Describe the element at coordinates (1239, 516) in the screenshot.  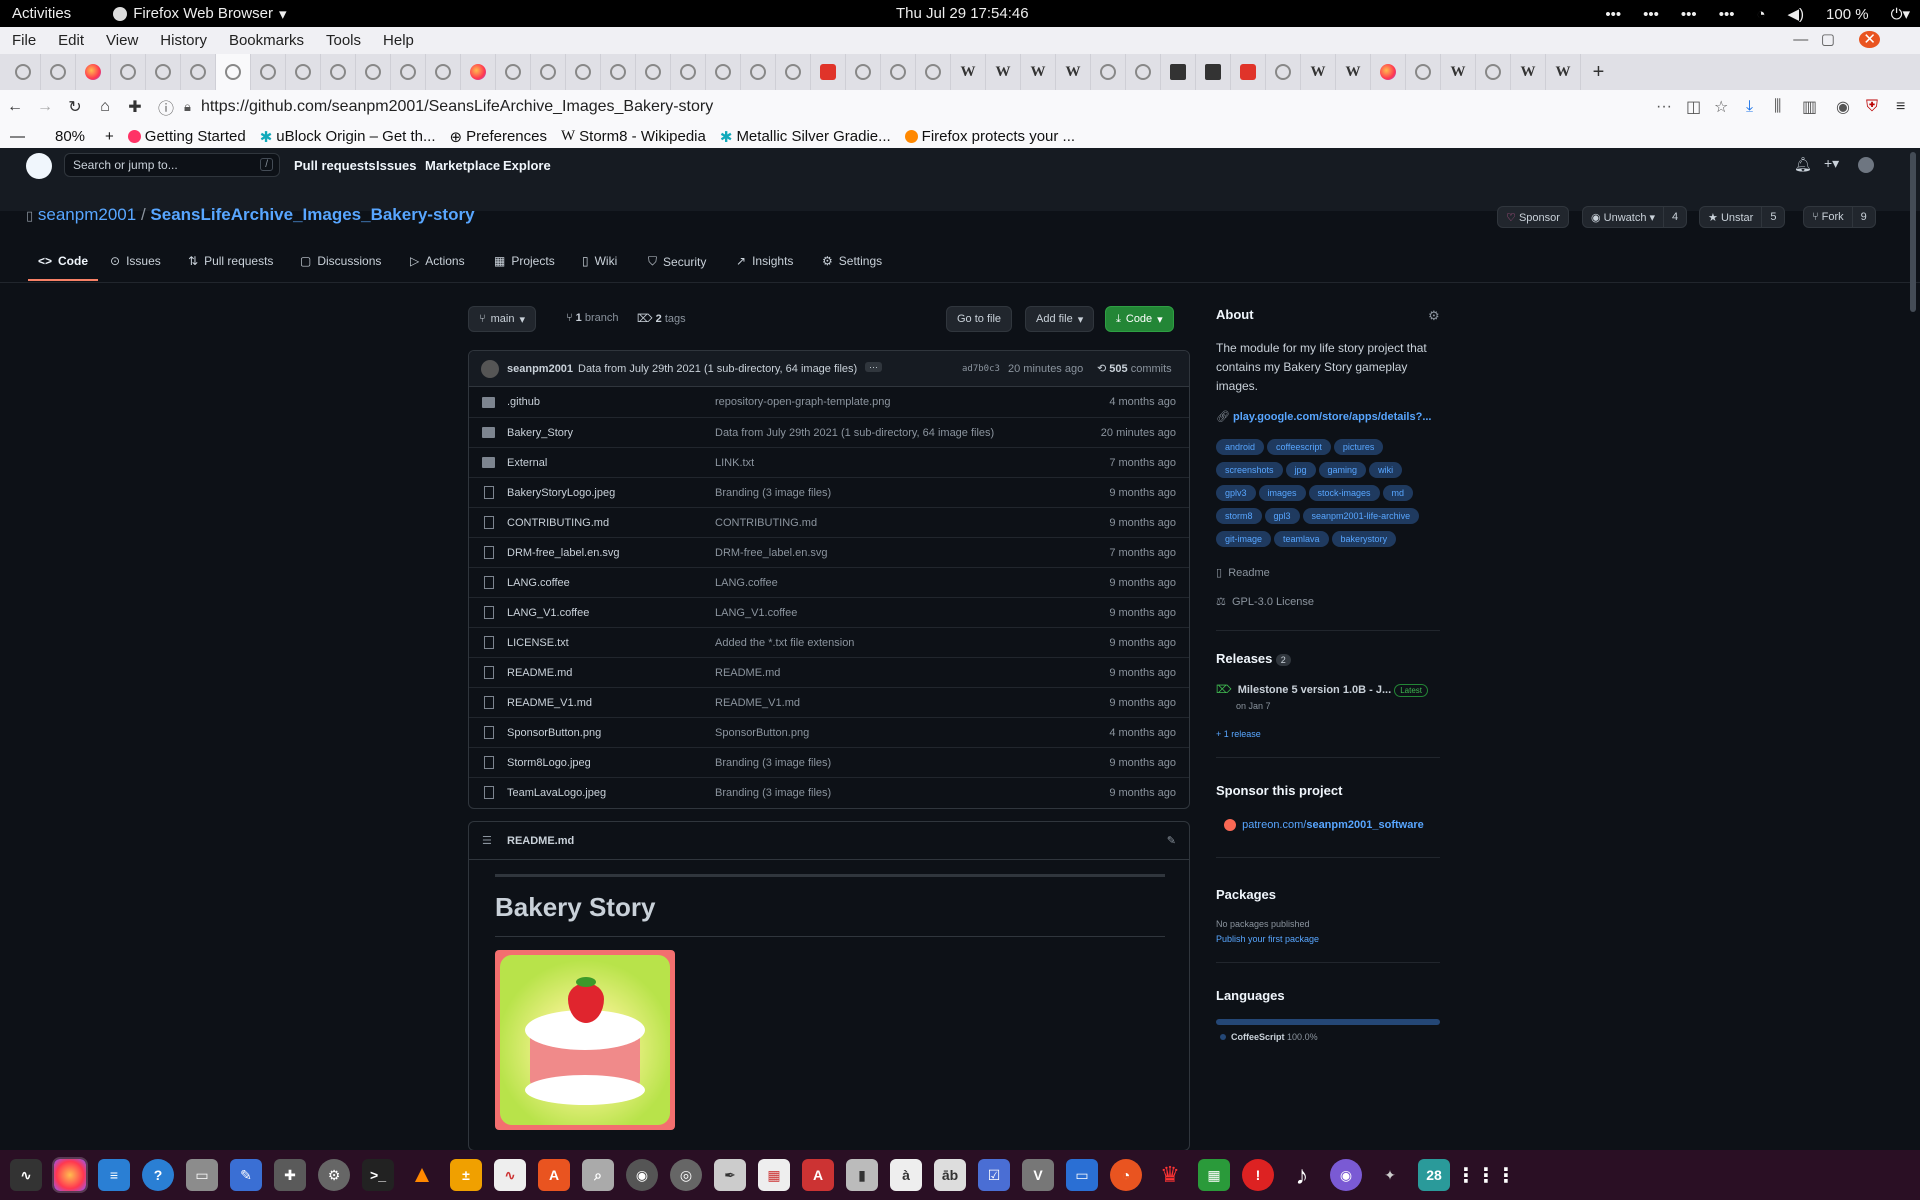
I see `topic-tag: storm8` at that location.